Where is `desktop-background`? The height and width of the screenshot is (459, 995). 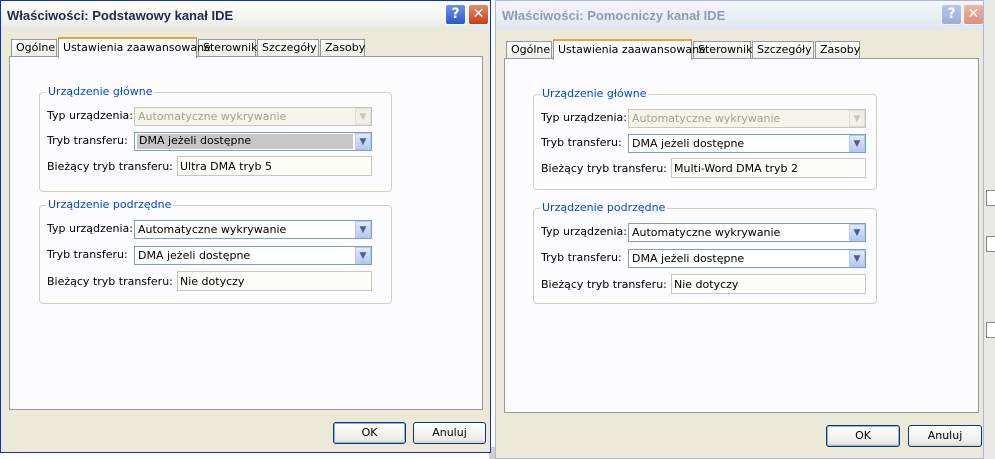
desktop-background is located at coordinates (989, 229).